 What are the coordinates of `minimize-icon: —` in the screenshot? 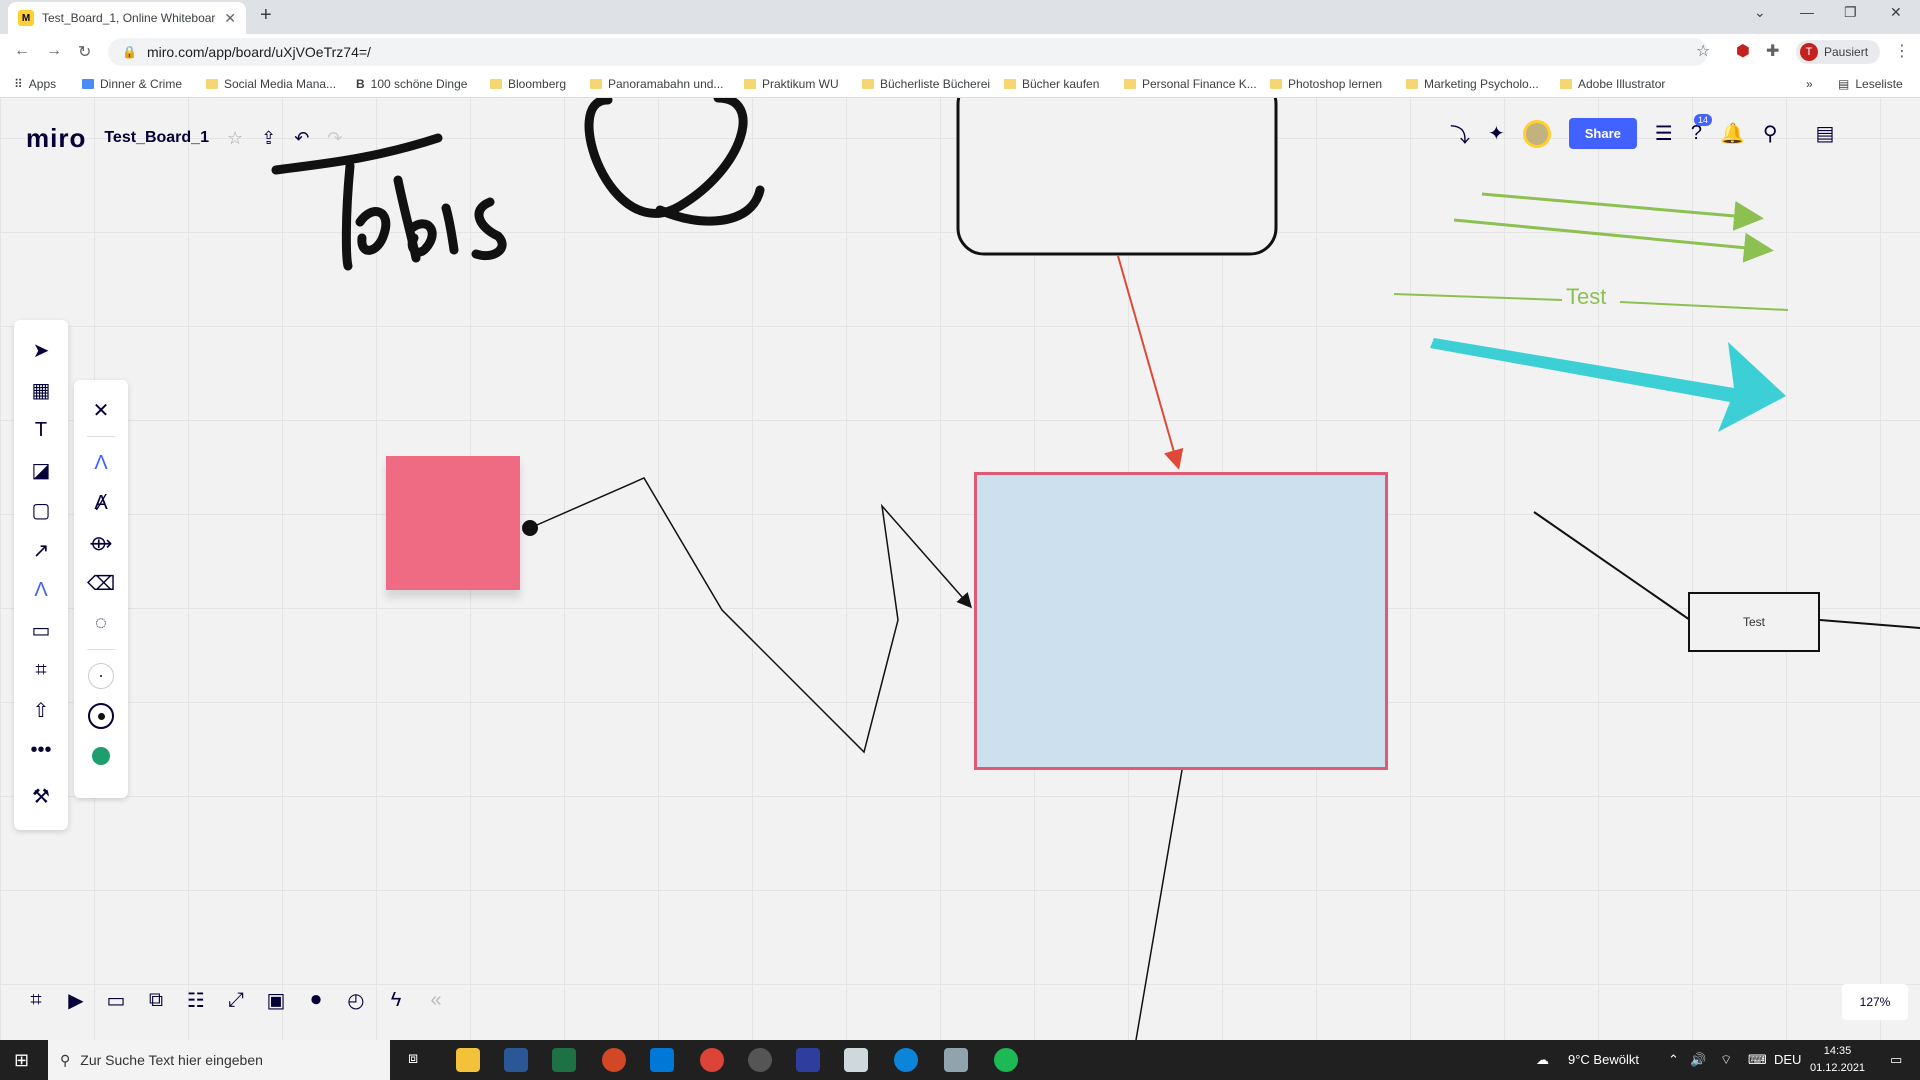 It's located at (1807, 12).